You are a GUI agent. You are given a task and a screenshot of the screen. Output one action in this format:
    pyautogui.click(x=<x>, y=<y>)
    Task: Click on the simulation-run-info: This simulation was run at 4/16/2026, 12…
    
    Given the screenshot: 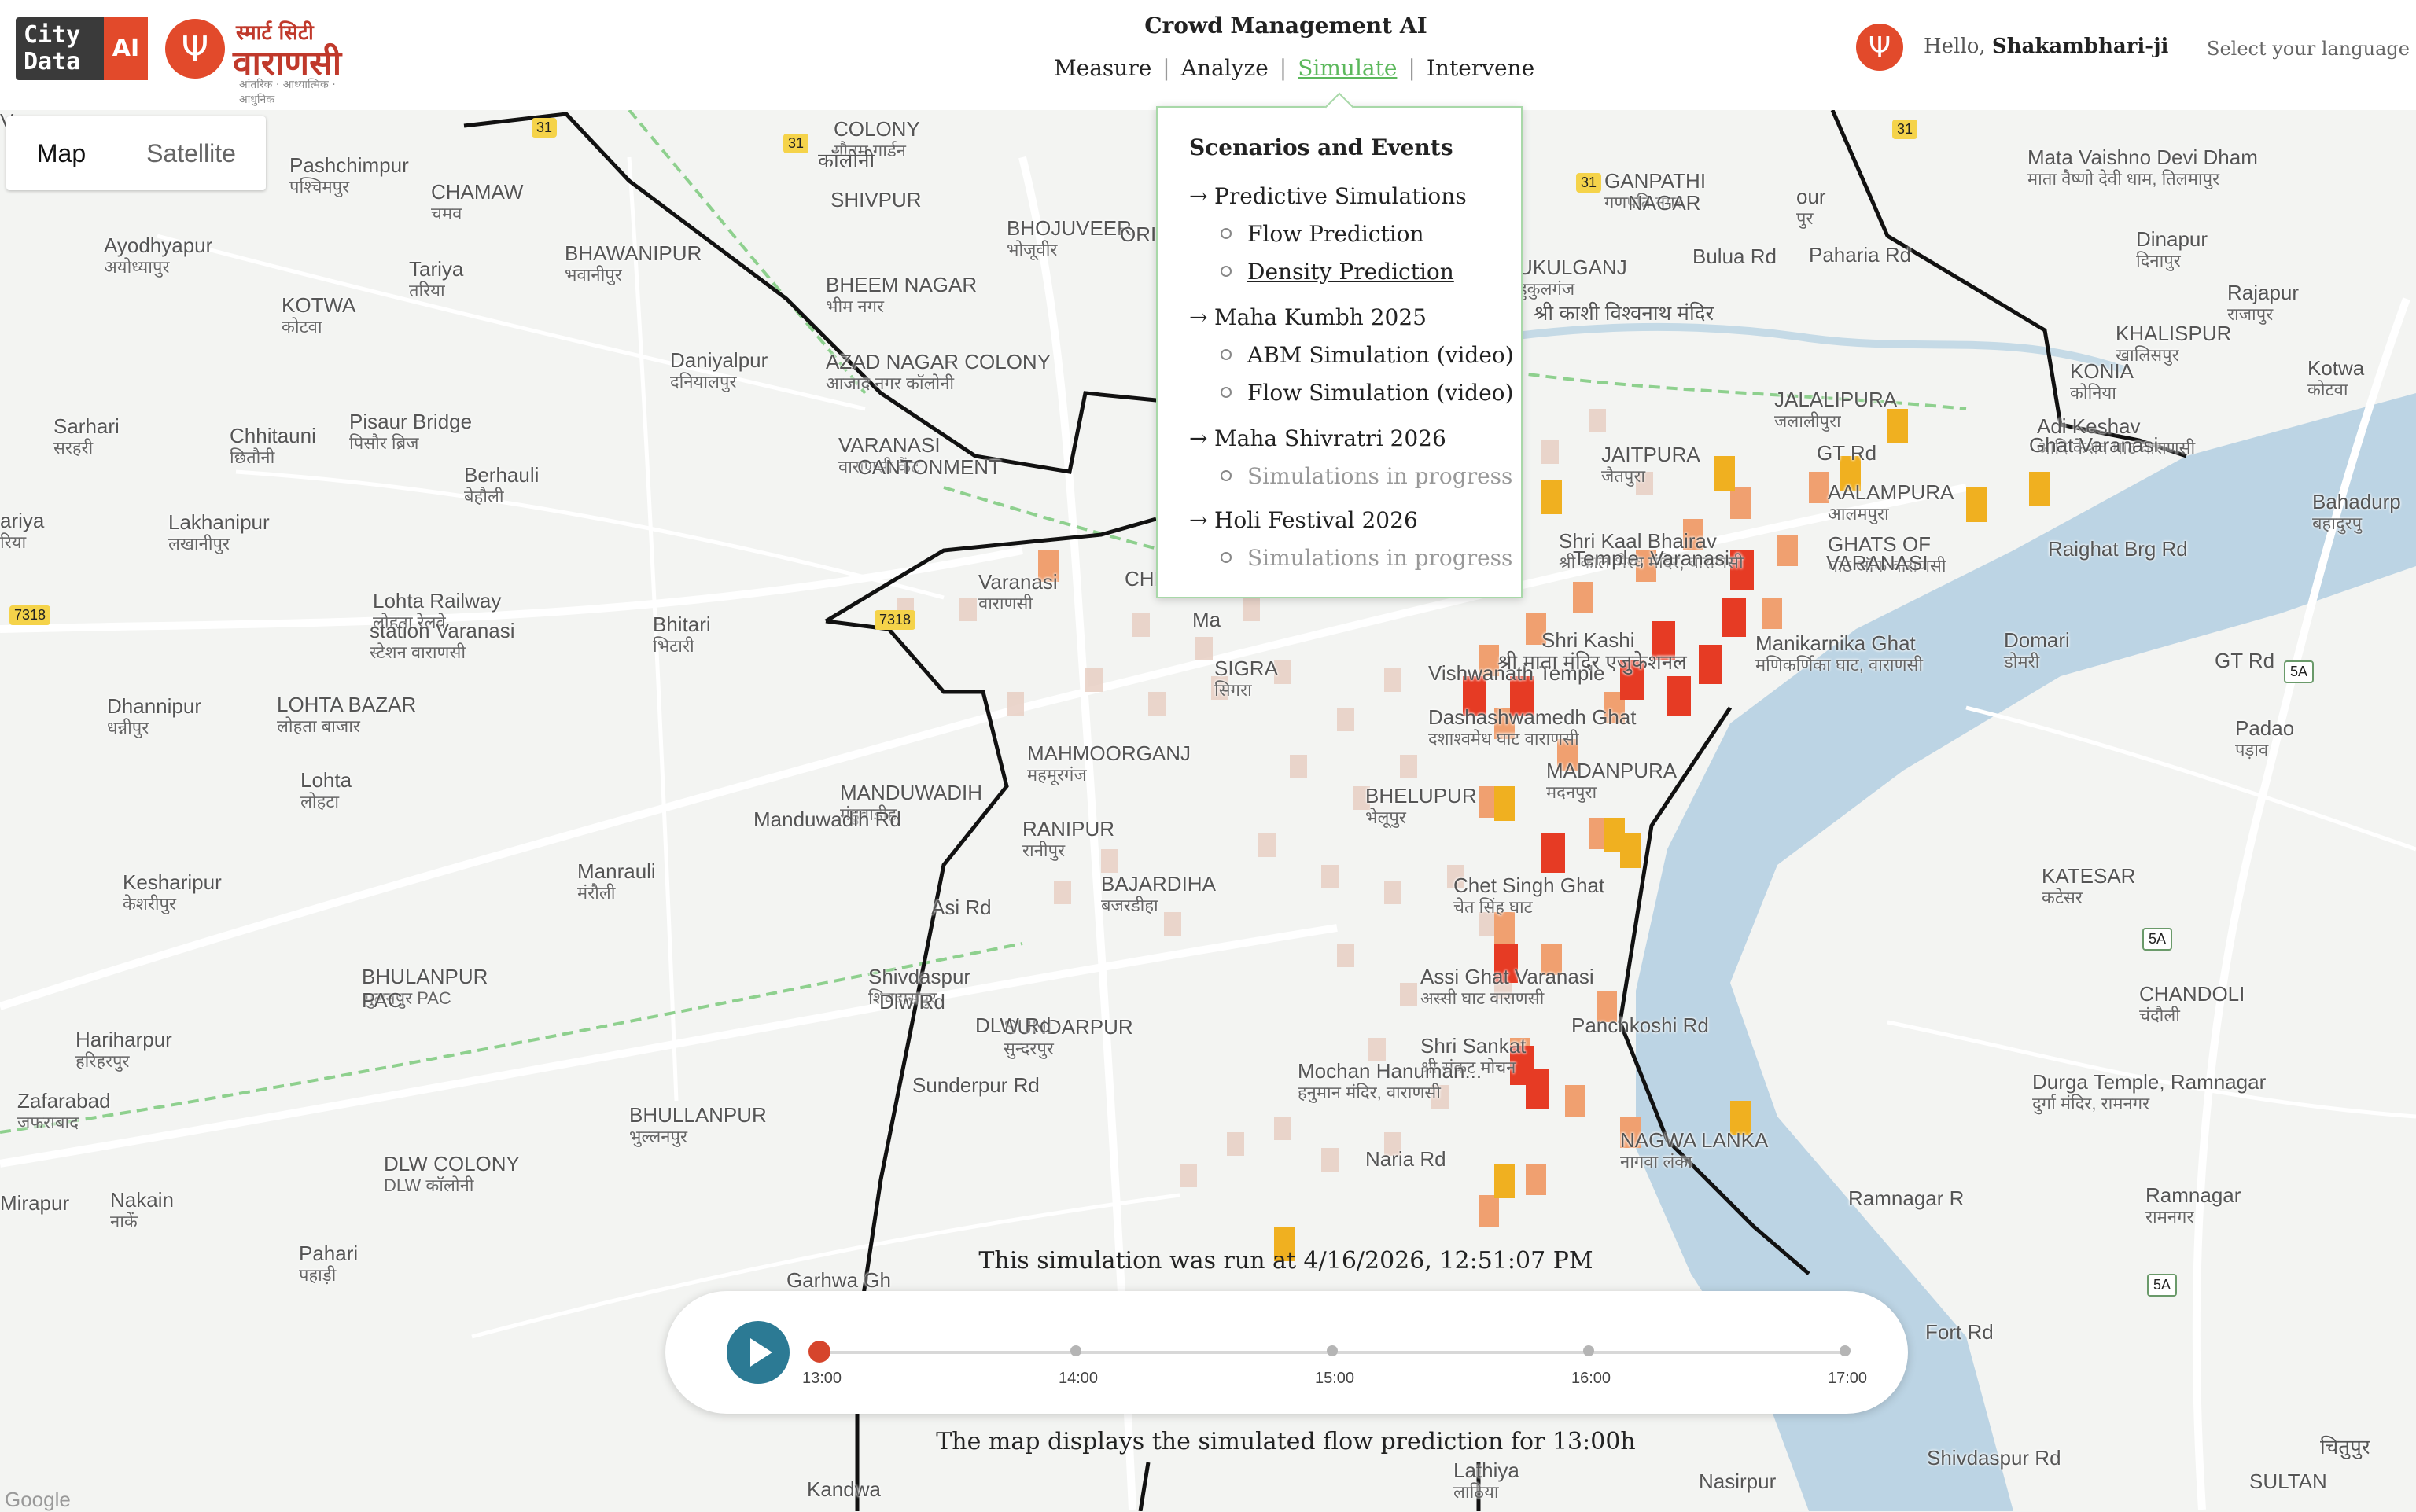 What is the action you would take?
    pyautogui.click(x=1286, y=1261)
    